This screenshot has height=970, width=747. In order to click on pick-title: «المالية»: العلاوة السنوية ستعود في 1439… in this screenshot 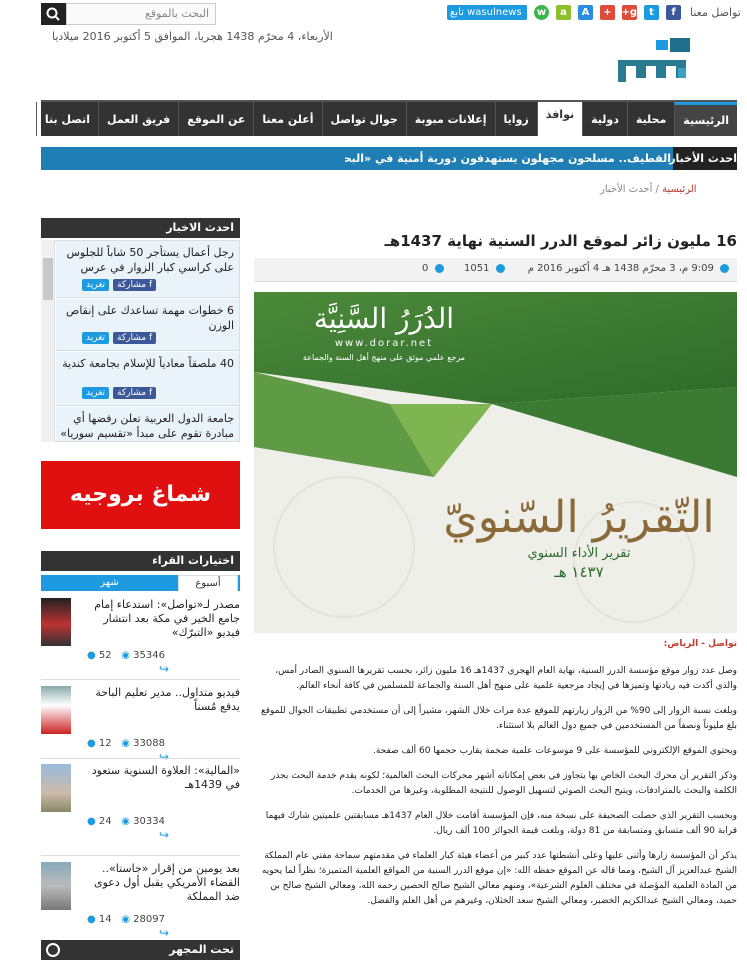, I will do `click(160, 785)`.